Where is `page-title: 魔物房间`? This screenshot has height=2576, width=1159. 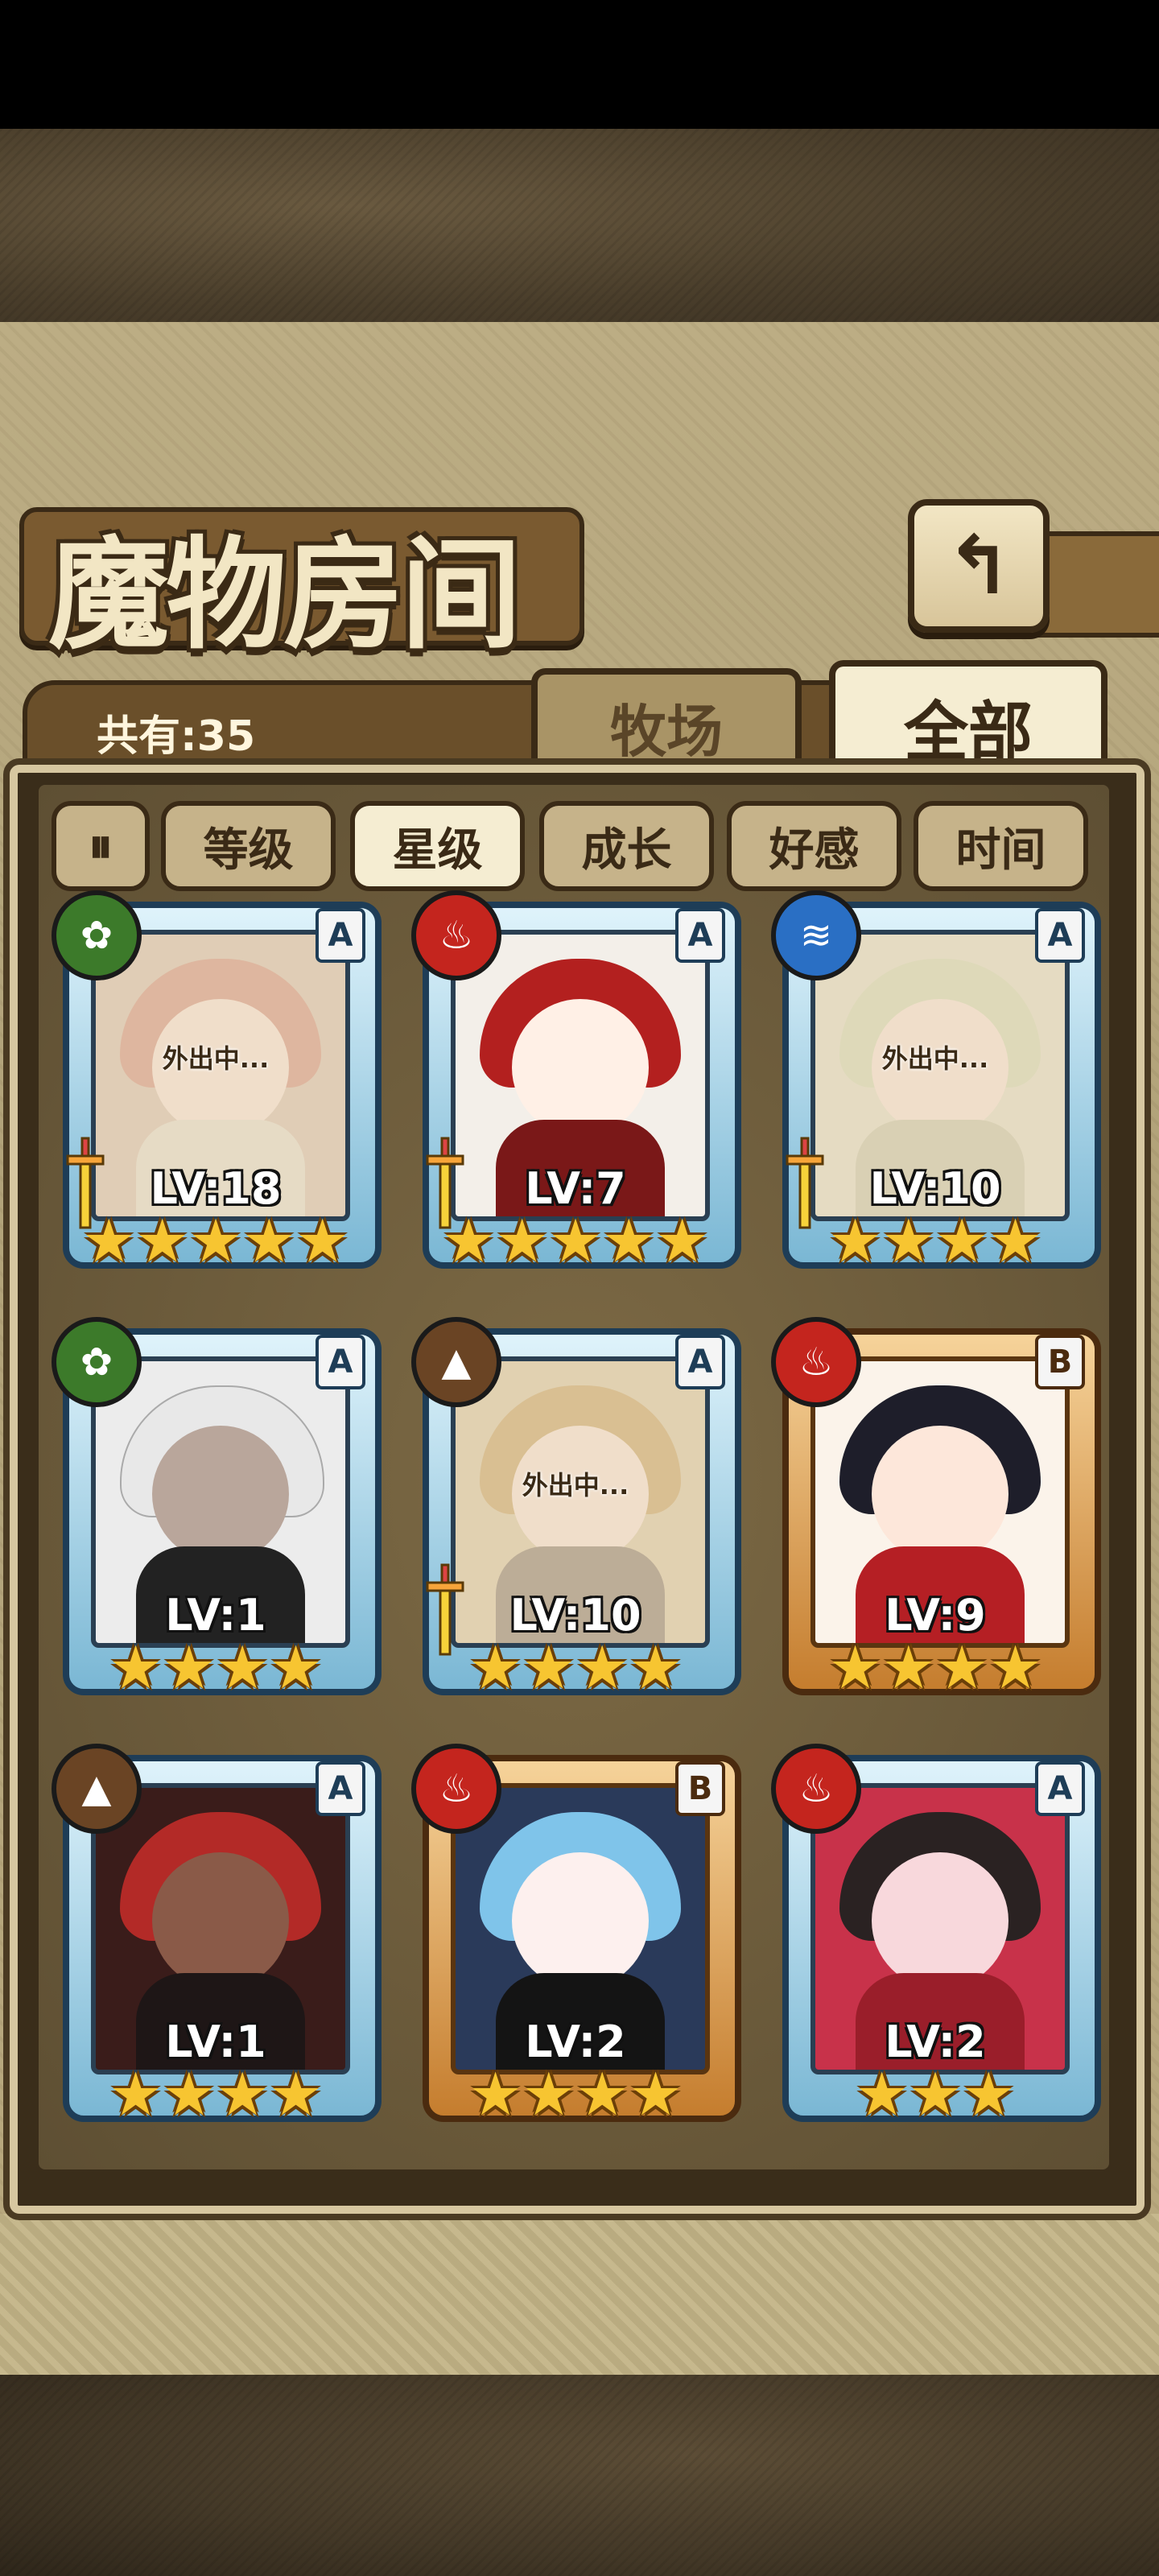 page-title: 魔物房间 is located at coordinates (285, 595).